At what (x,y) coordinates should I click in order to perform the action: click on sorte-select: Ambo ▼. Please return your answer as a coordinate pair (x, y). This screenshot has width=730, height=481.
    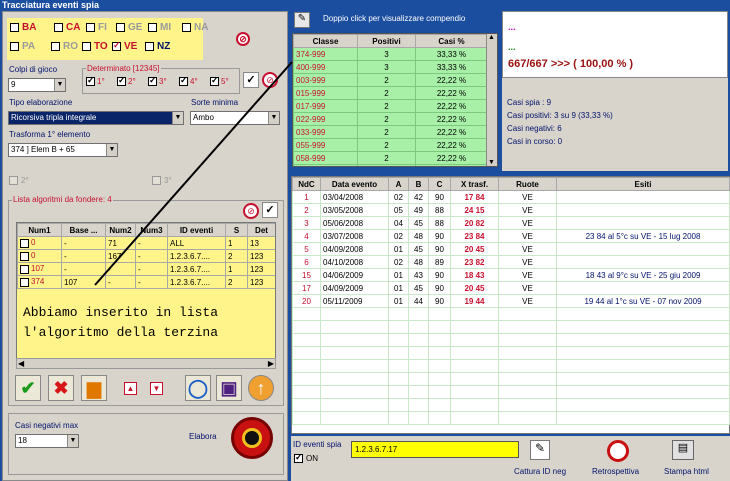
    Looking at the image, I should click on (235, 118).